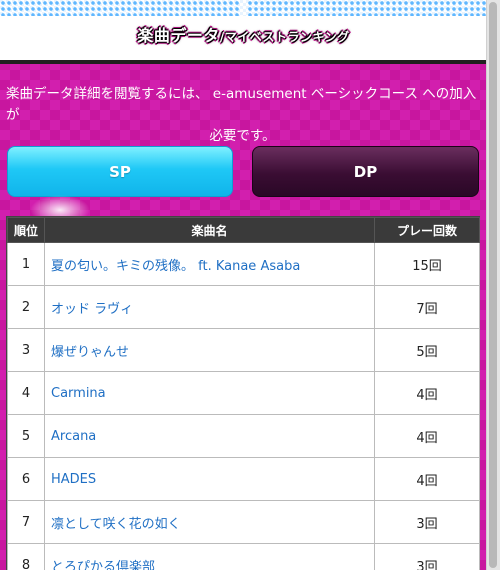 The image size is (500, 570). I want to click on table-row: 1 夏の匂い。キミの残像。 ft. Kanae Asaba 15回, so click(243, 264).